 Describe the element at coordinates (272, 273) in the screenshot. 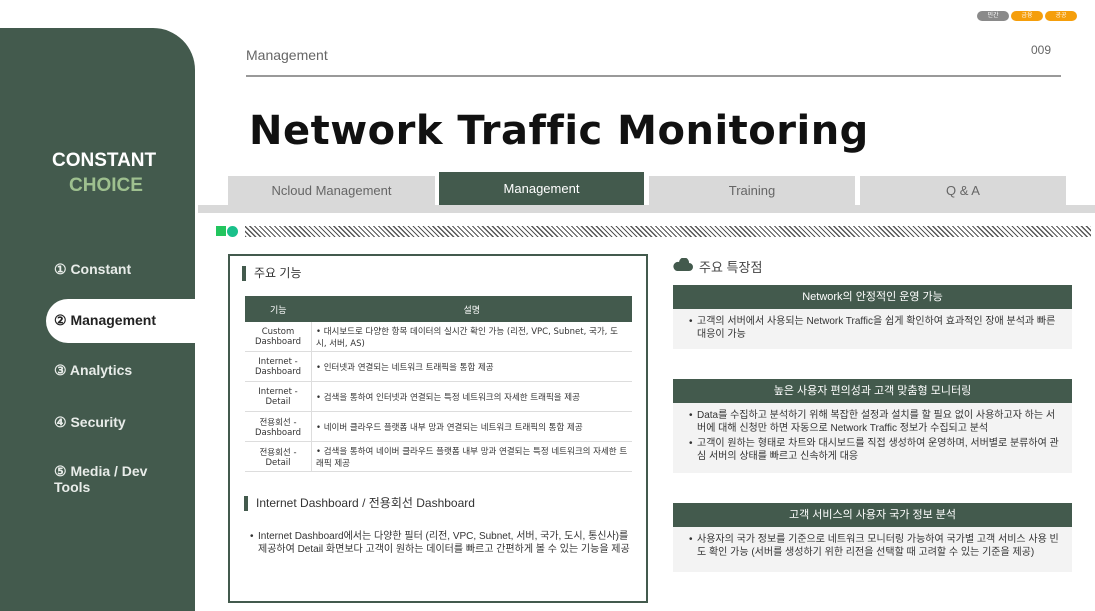

I see `section-title-features: 주요 기능` at that location.